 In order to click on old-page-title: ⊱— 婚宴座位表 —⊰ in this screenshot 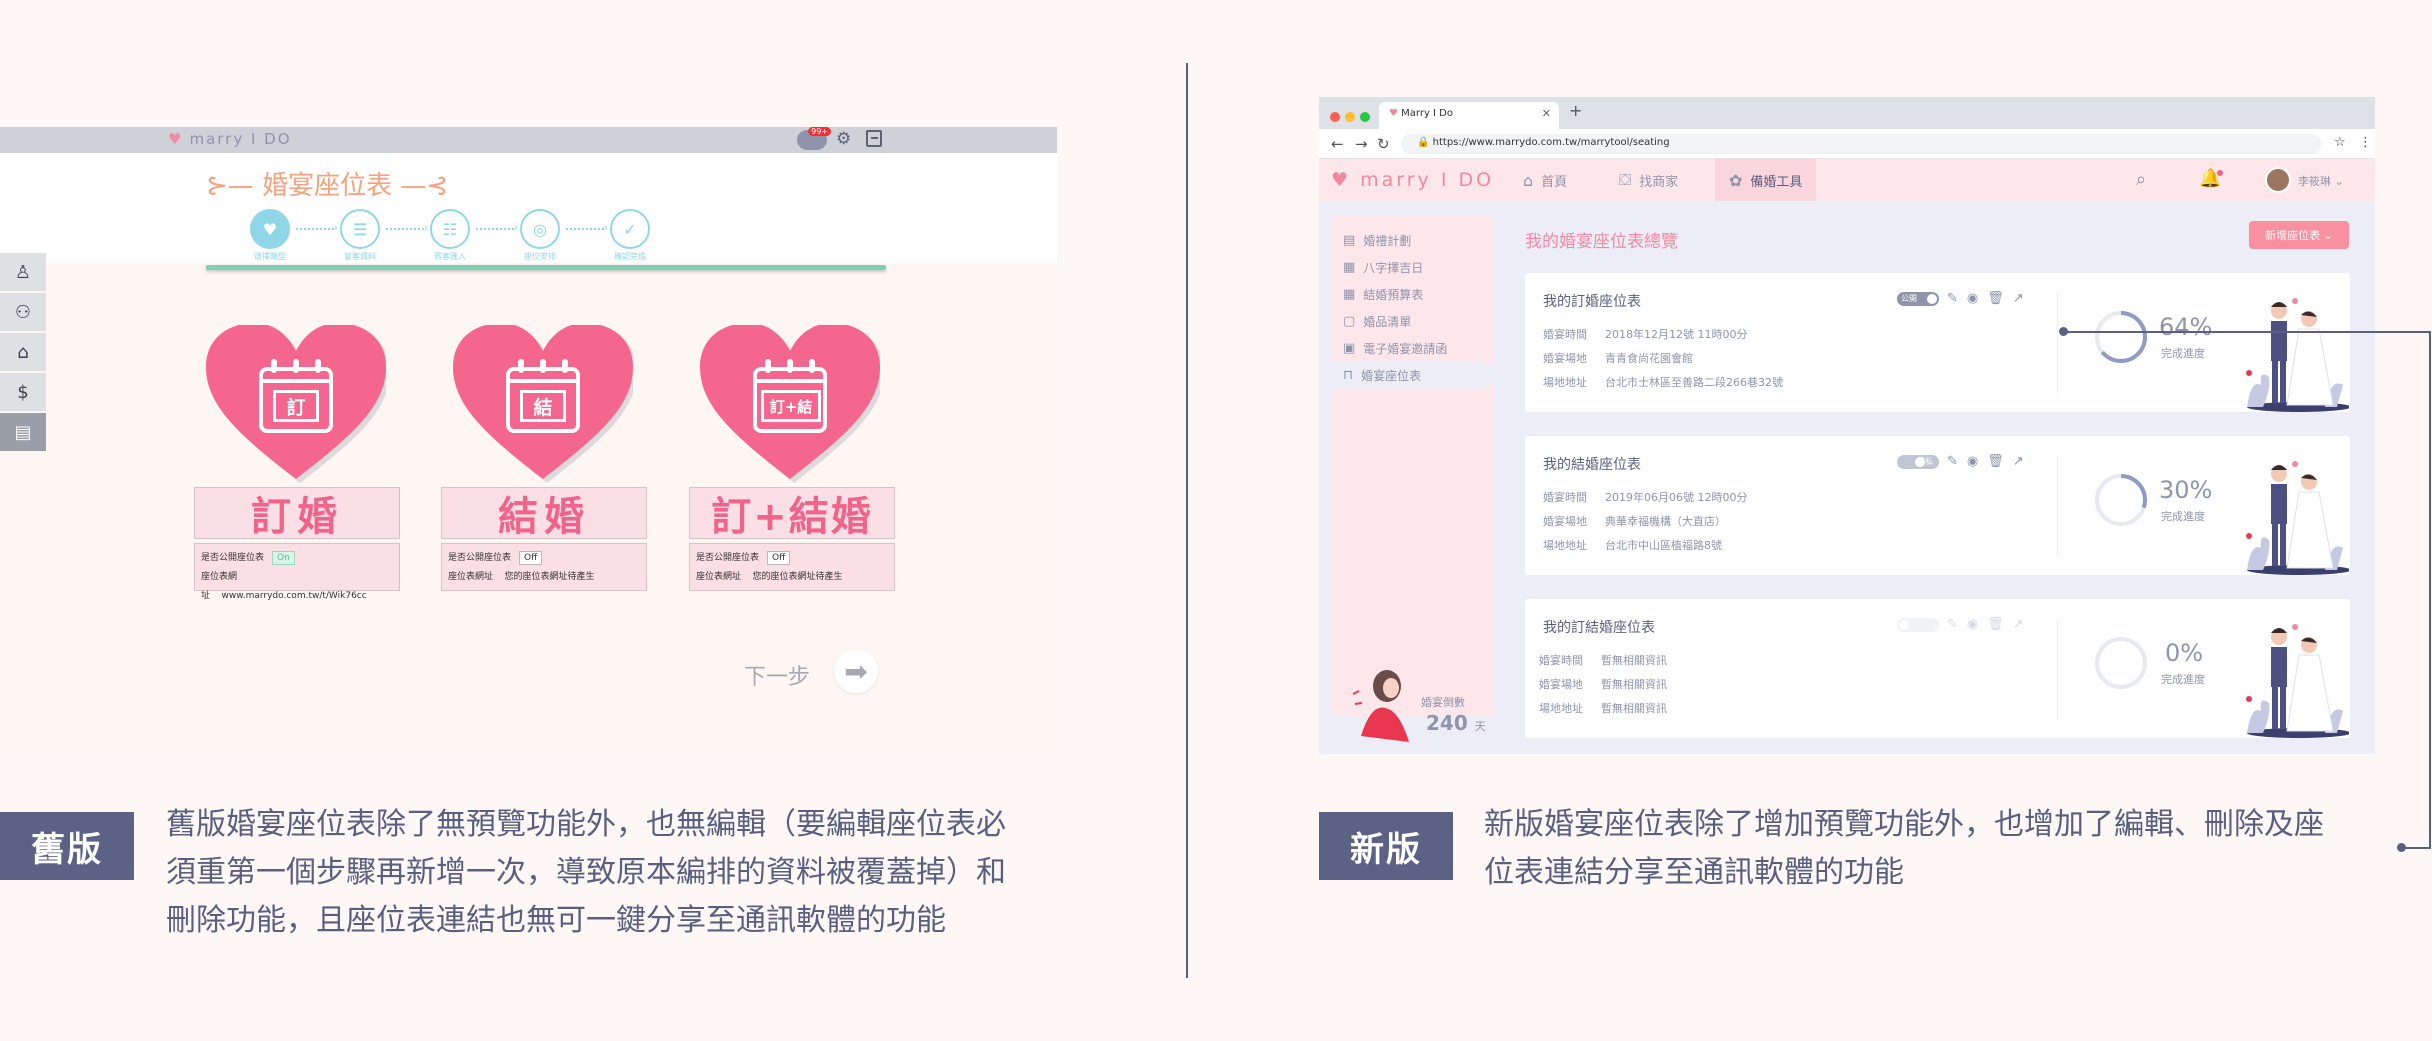, I will do `click(327, 186)`.